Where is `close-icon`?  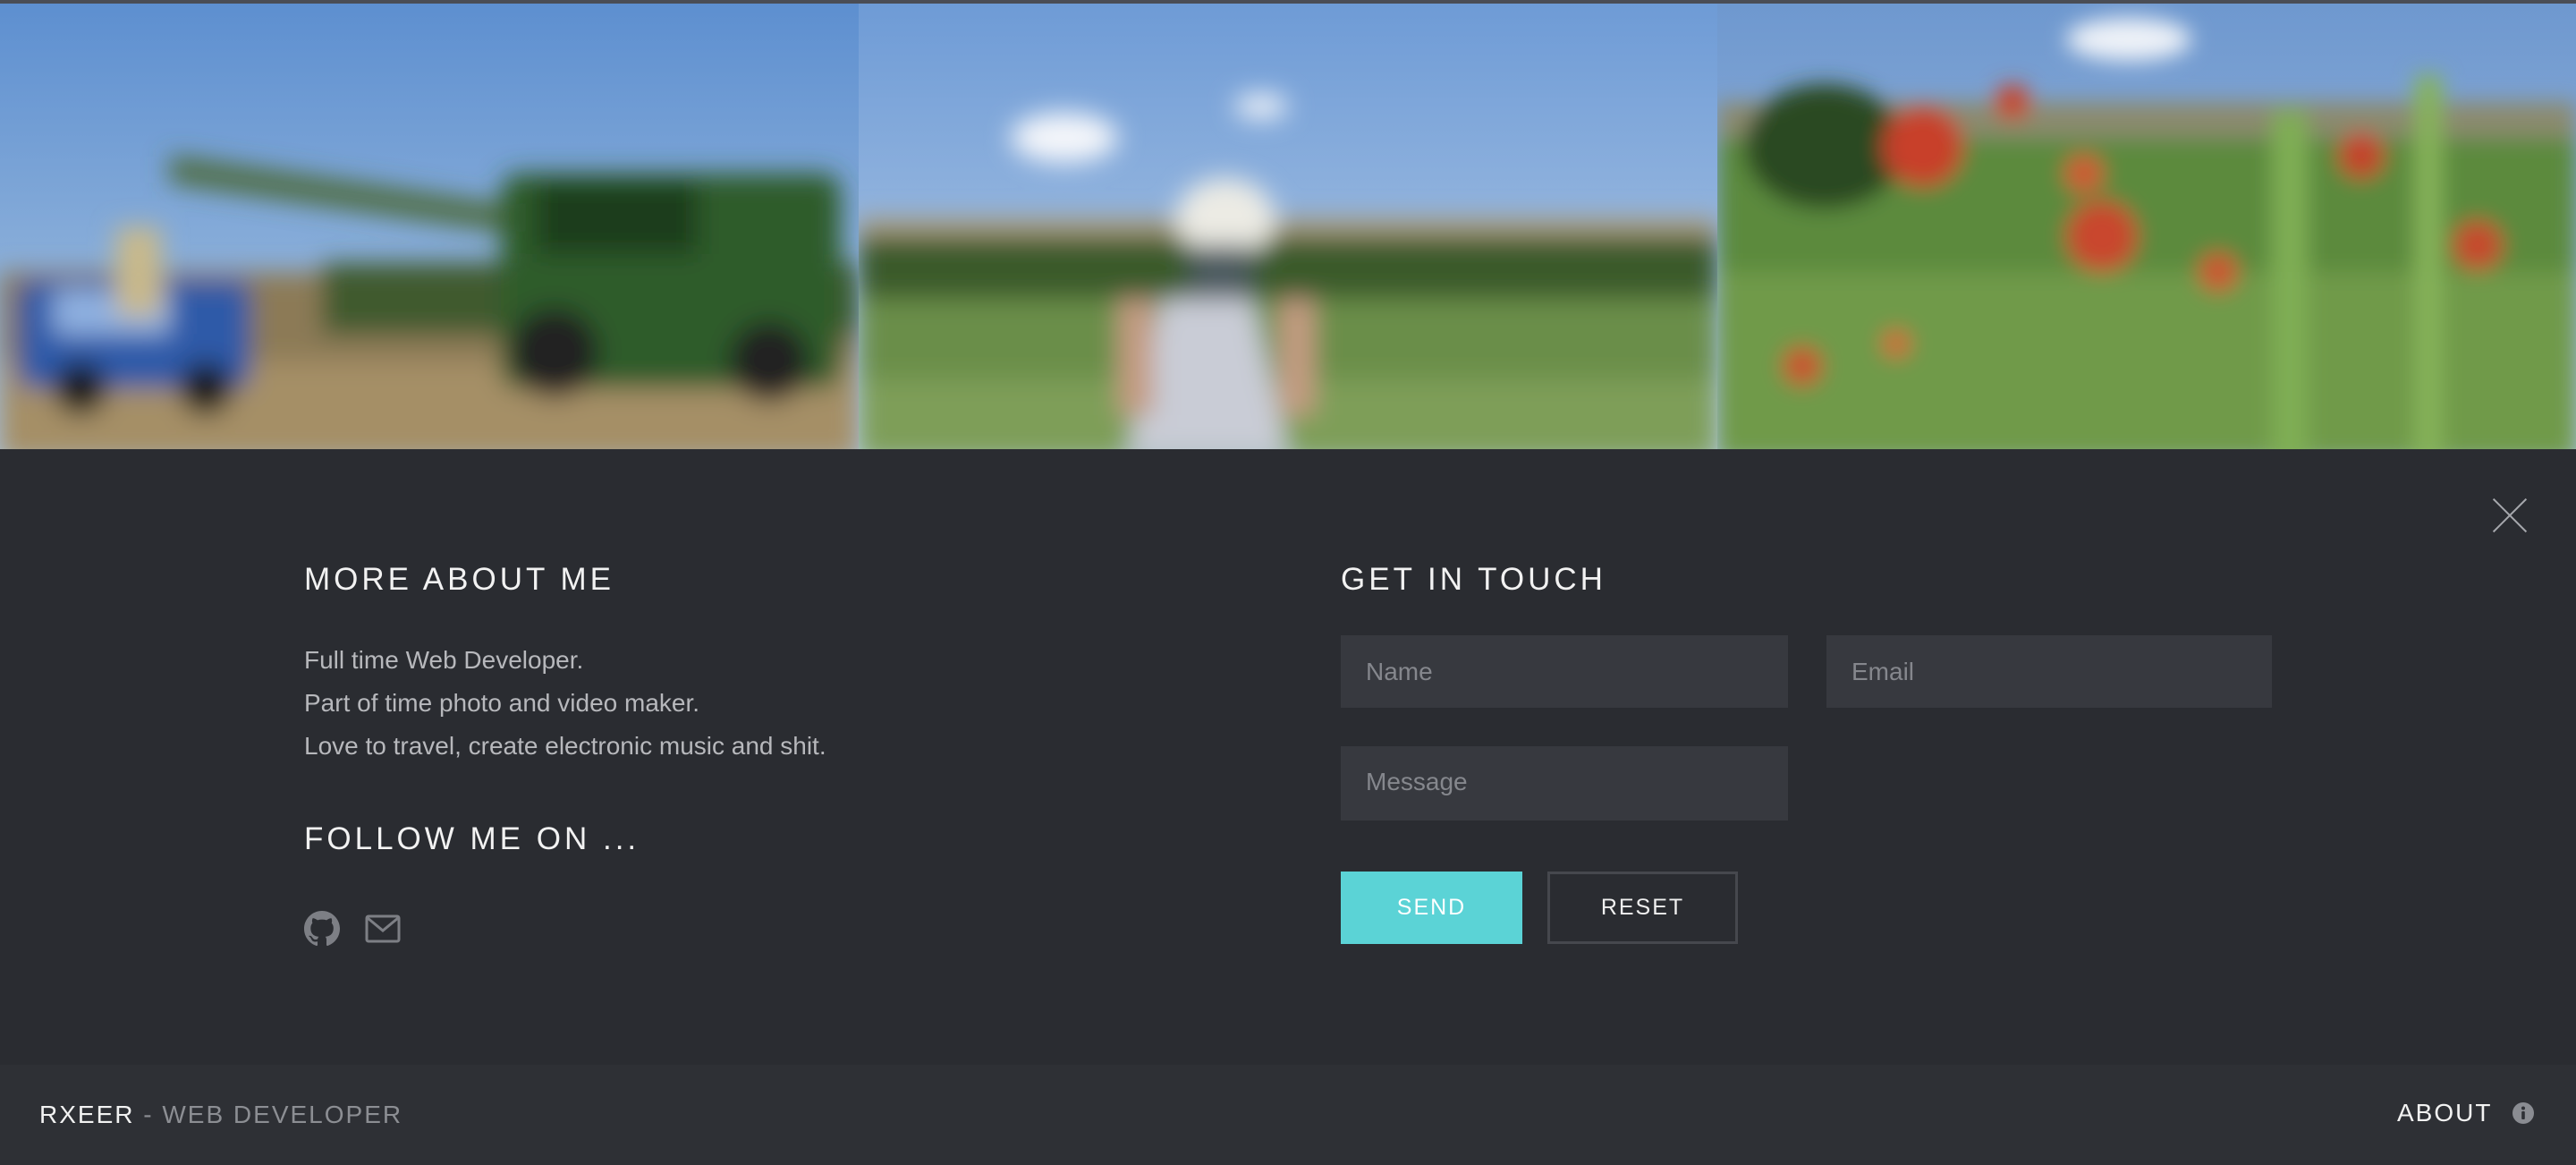 close-icon is located at coordinates (2510, 515).